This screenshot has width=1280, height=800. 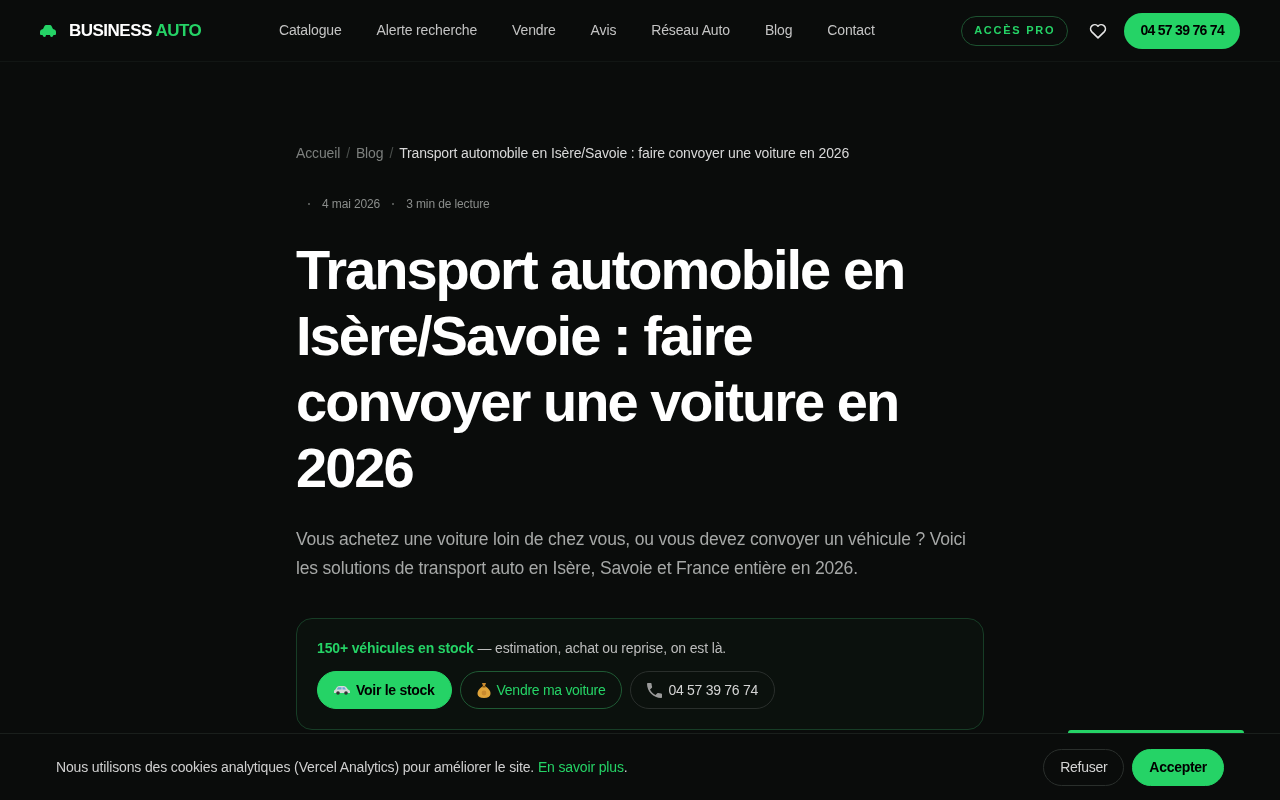 I want to click on view-stock-button: Voir le stock, so click(x=384, y=690).